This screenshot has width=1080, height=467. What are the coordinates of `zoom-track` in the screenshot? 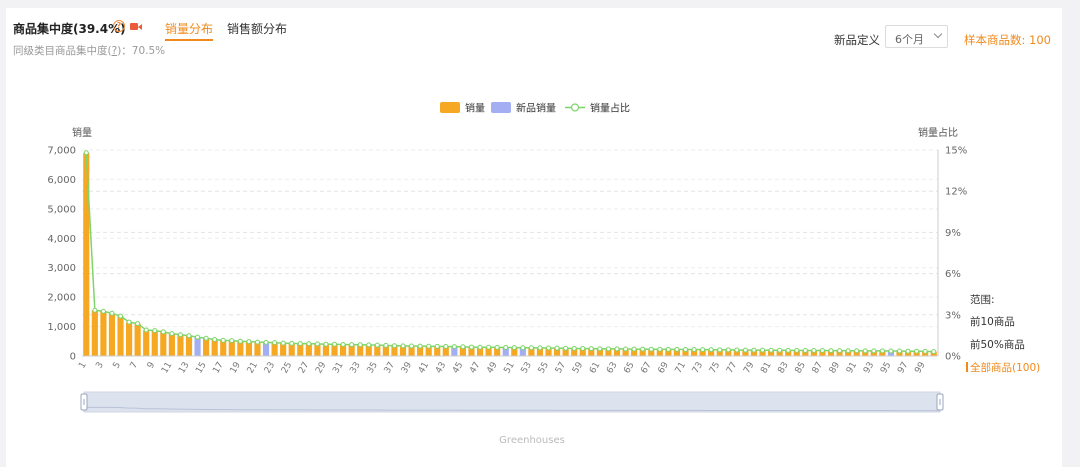 It's located at (512, 402).